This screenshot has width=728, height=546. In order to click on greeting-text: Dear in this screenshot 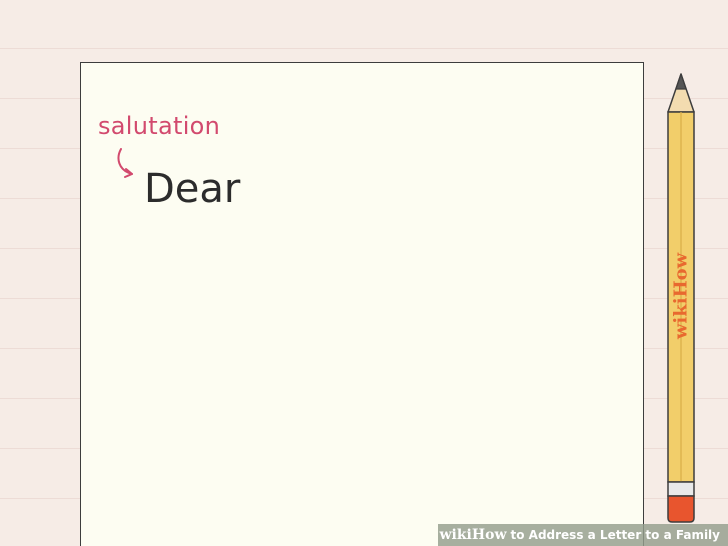, I will do `click(192, 189)`.